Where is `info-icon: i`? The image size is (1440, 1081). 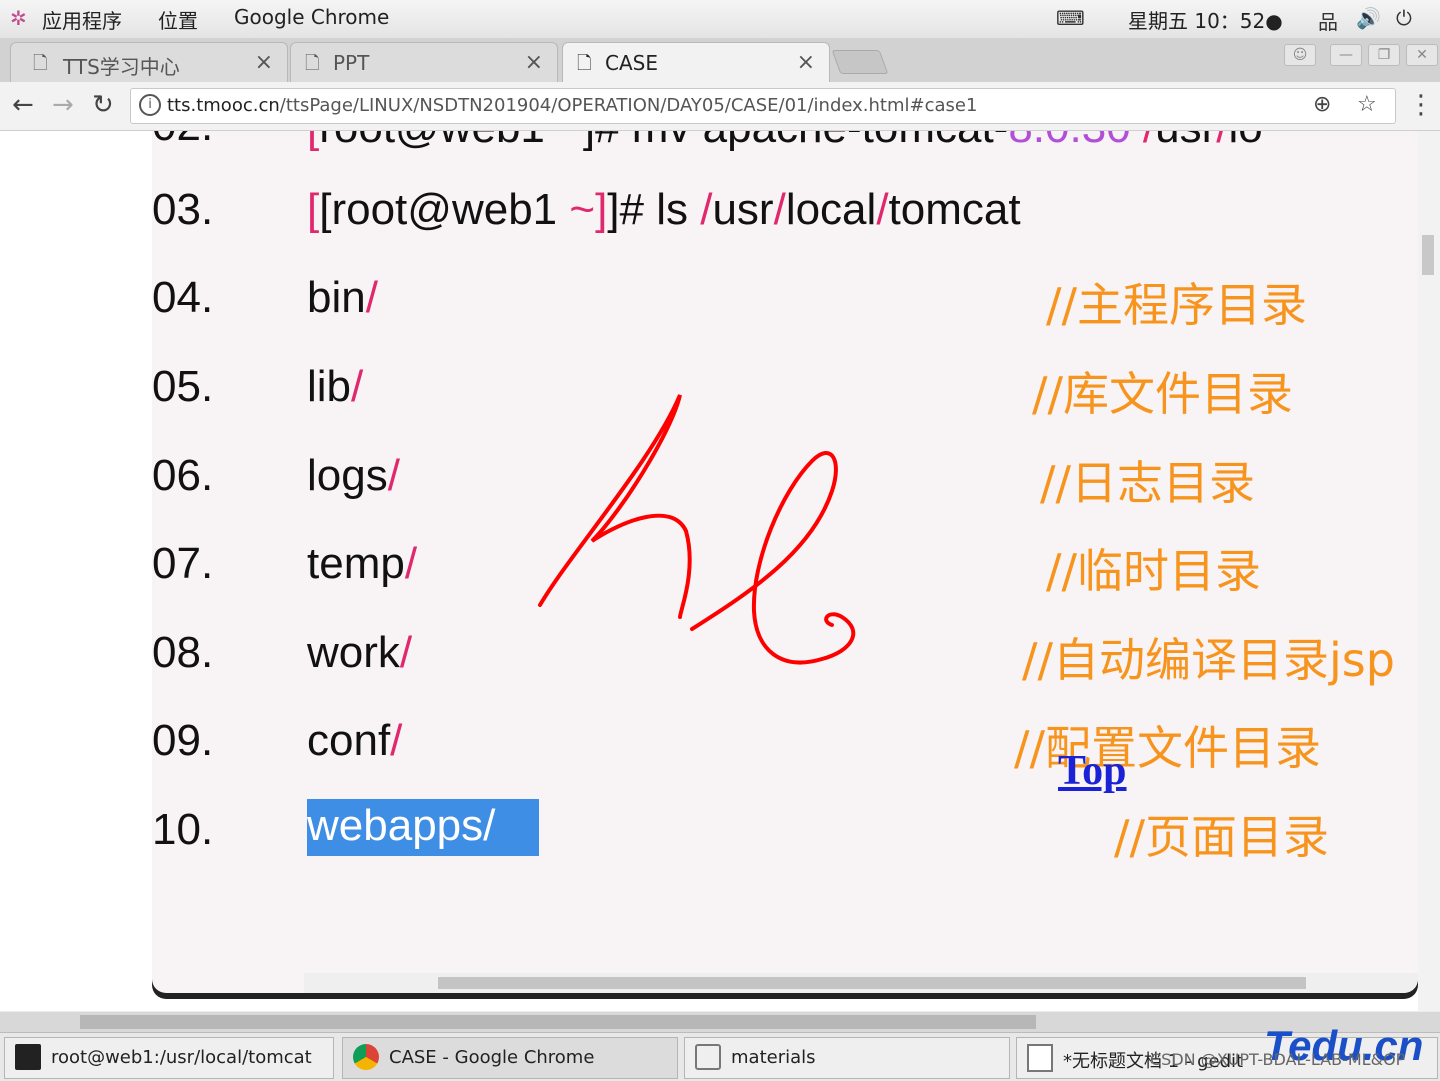 info-icon: i is located at coordinates (150, 105).